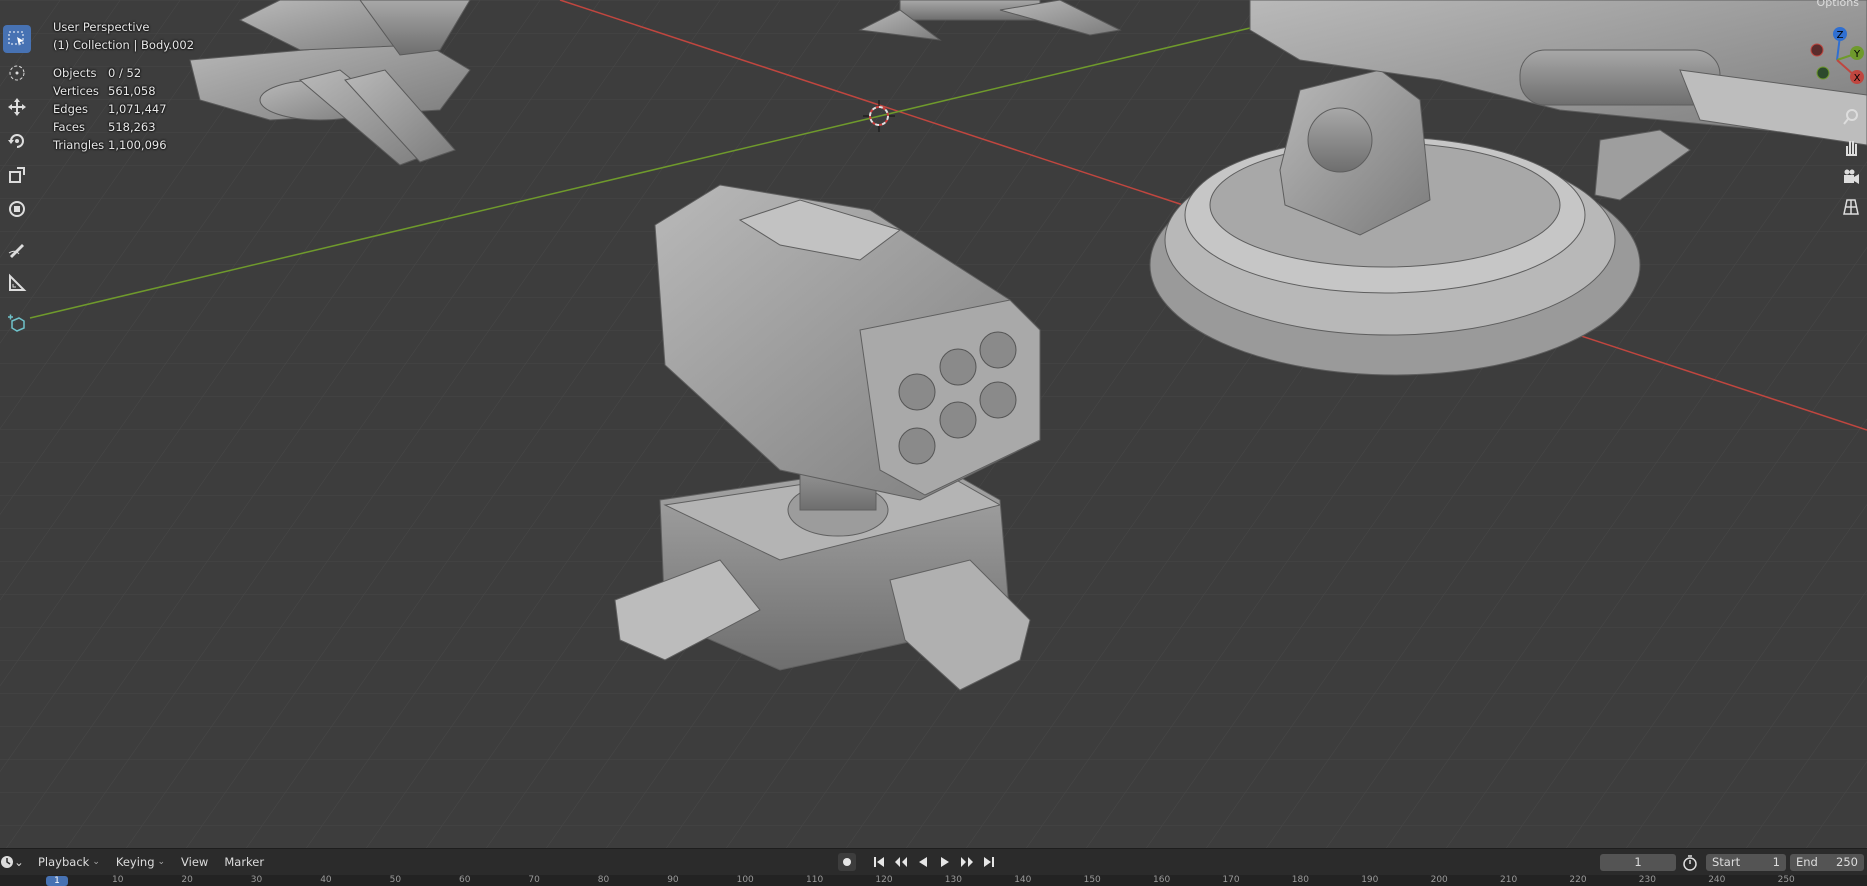  I want to click on play-icon, so click(945, 862).